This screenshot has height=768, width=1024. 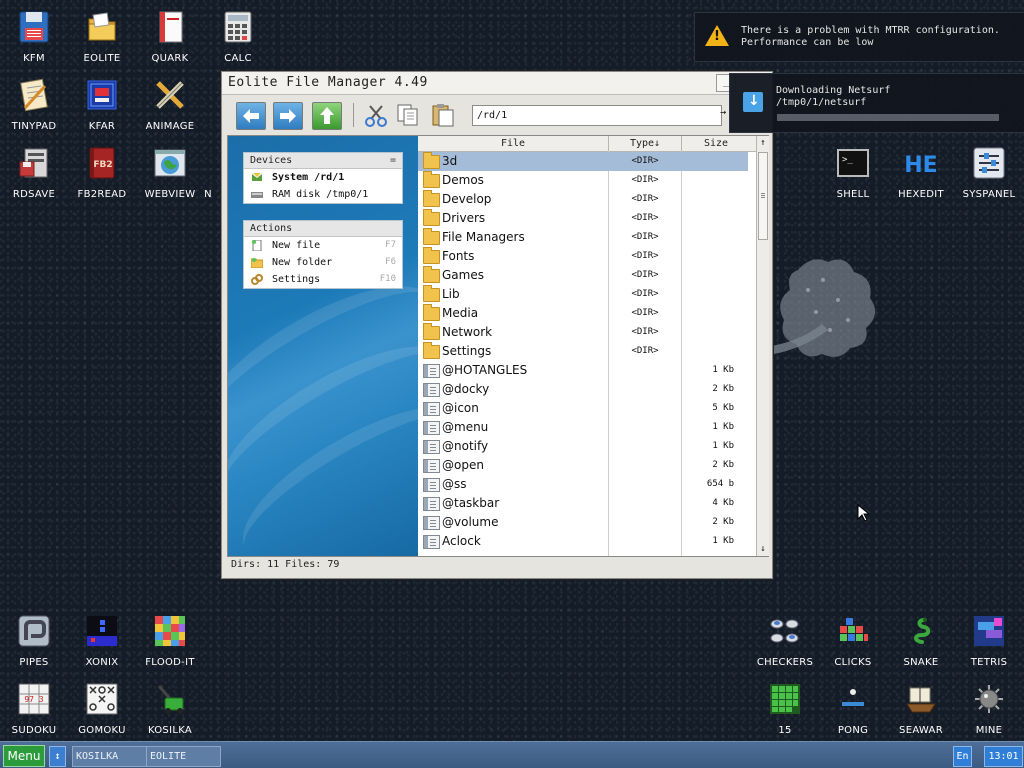 What do you see at coordinates (763, 143) in the screenshot?
I see `scroll-up-button: ↑` at bounding box center [763, 143].